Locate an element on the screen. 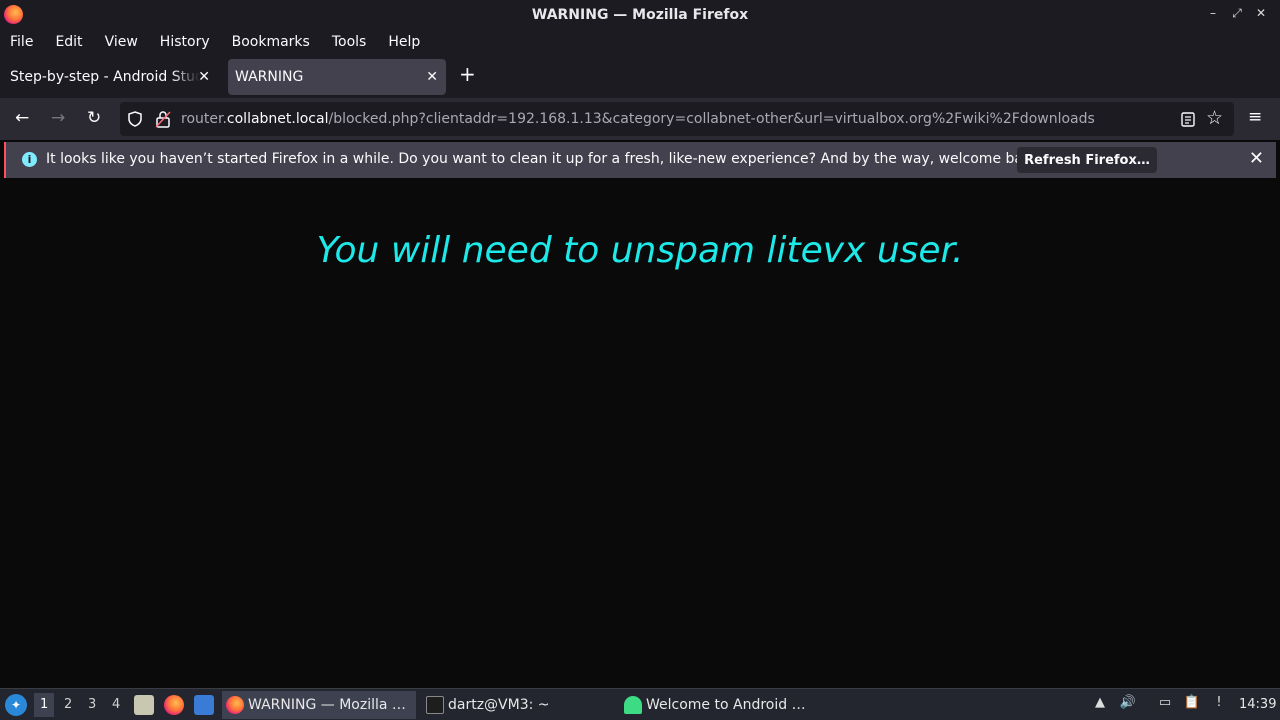 This screenshot has height=720, width=1280. app-menu-hamburger-icon: ≡ is located at coordinates (1255, 117).